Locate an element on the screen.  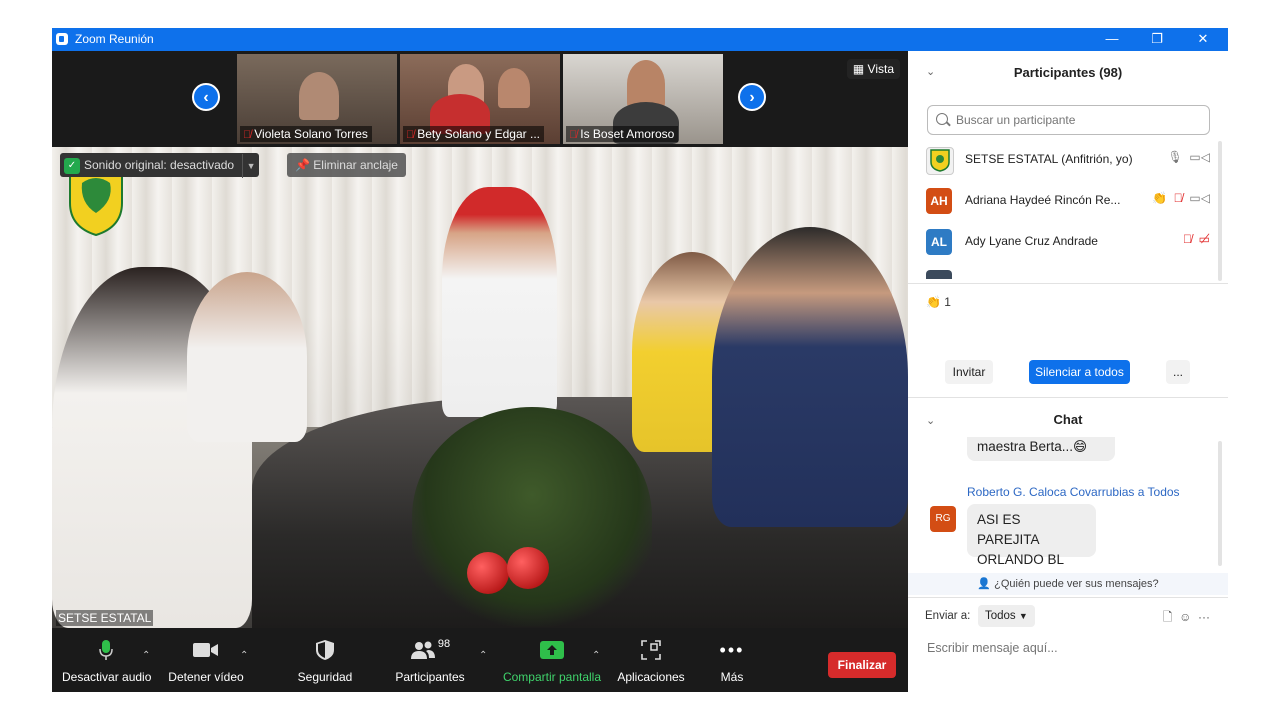
participant-row: SETSE ESTATAL (Anfitrión, yo) 🎙 ▭◁ is located at coordinates (1064, 159).